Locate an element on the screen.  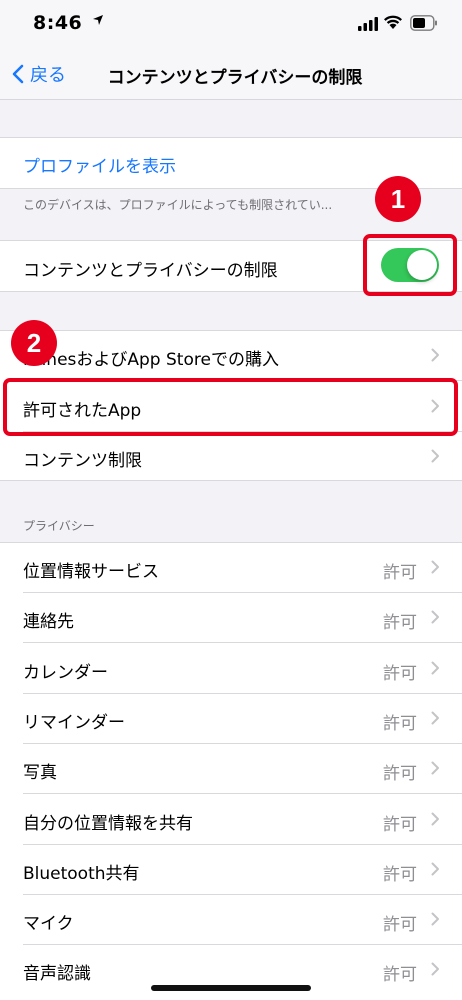
privacy-item: リマインダー 許可 is located at coordinates (231, 718).